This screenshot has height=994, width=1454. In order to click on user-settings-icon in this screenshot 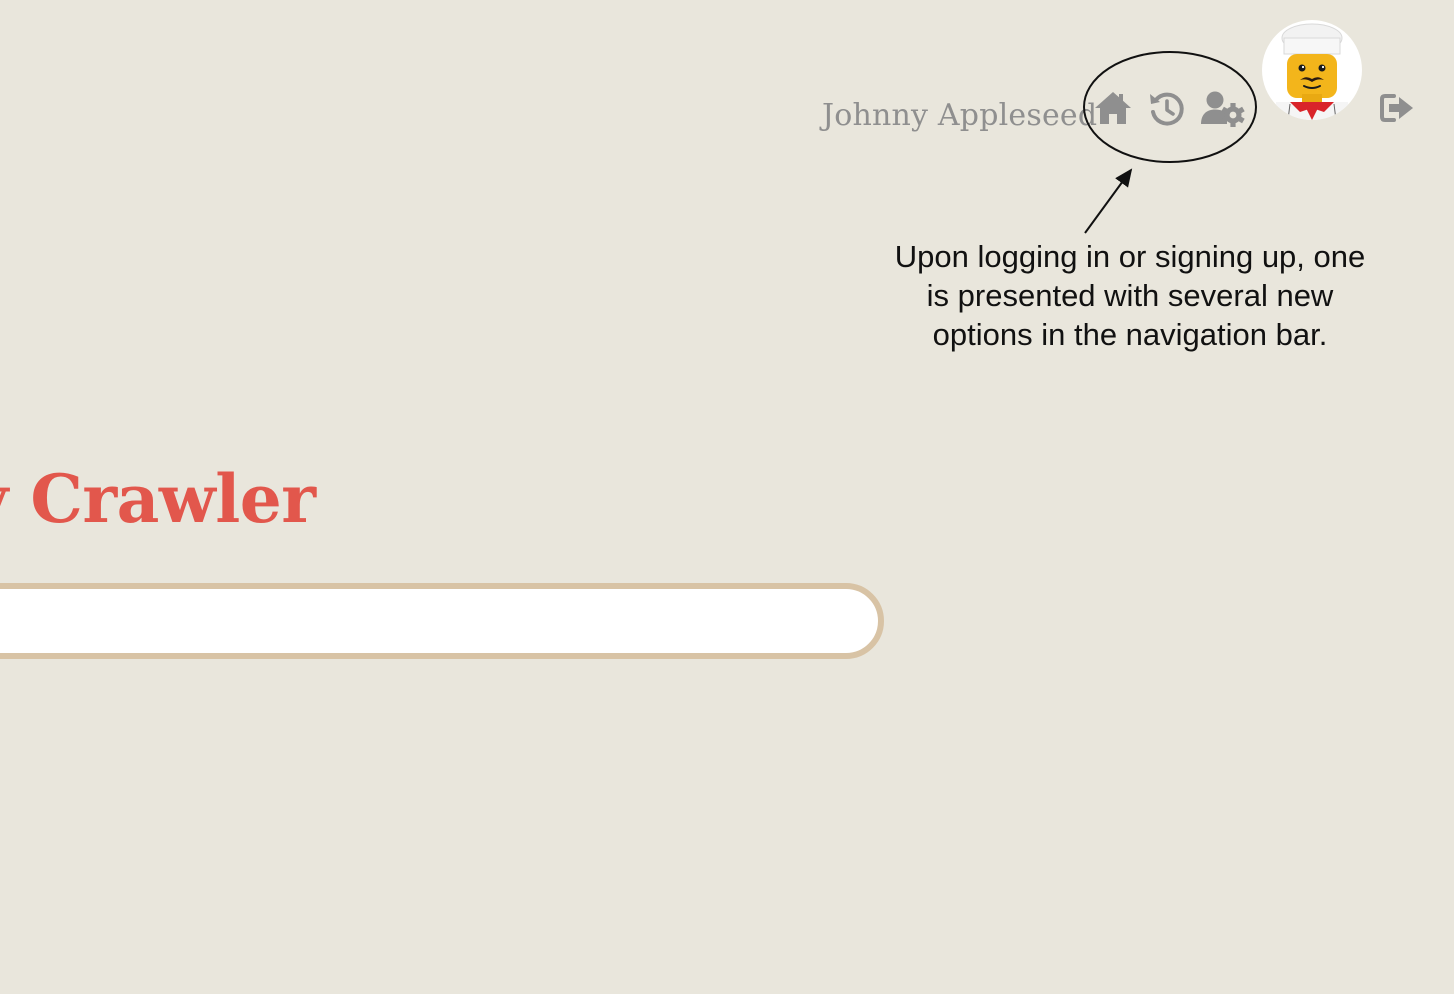, I will do `click(1223, 109)`.